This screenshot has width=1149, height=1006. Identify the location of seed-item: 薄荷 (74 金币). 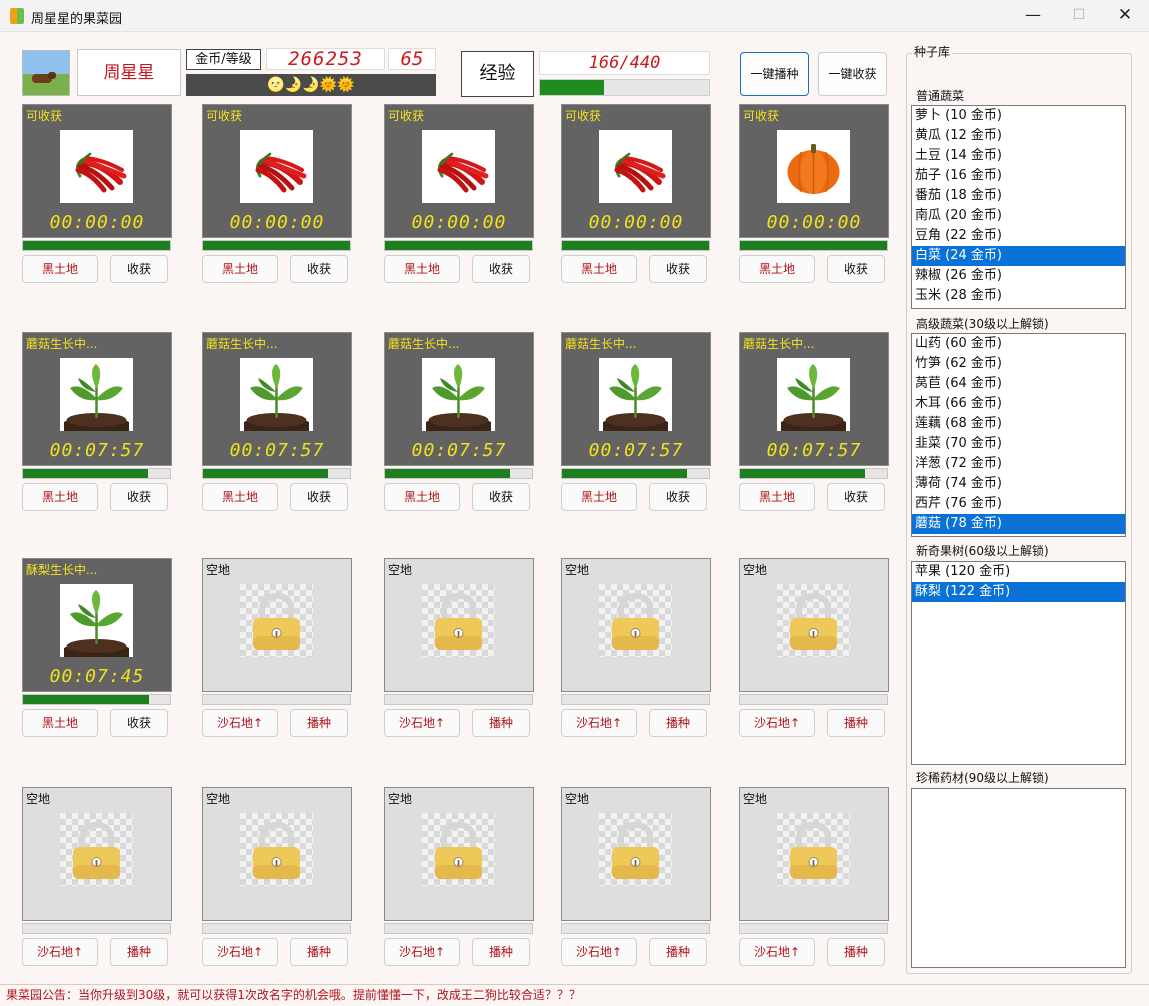
(1018, 484).